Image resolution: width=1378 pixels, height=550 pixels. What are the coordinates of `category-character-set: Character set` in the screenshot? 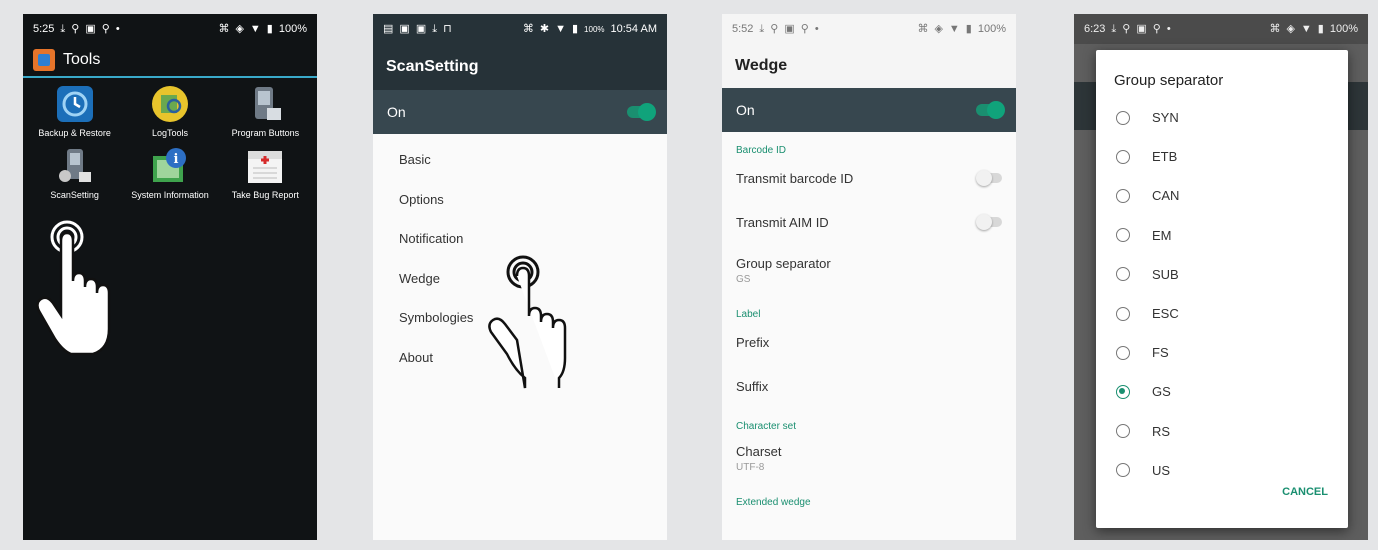 It's located at (766, 426).